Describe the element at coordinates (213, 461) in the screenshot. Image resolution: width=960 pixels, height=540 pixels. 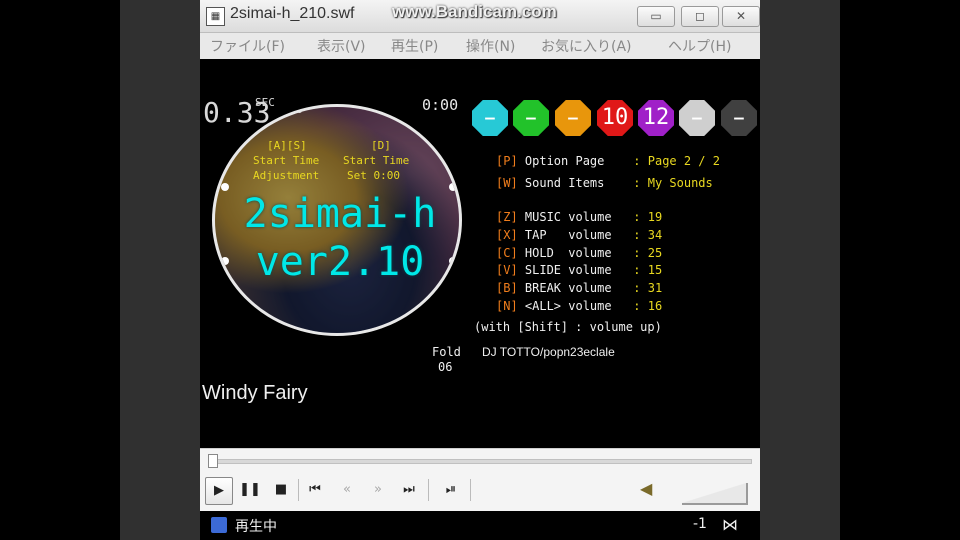
I see `seek-thumb` at that location.